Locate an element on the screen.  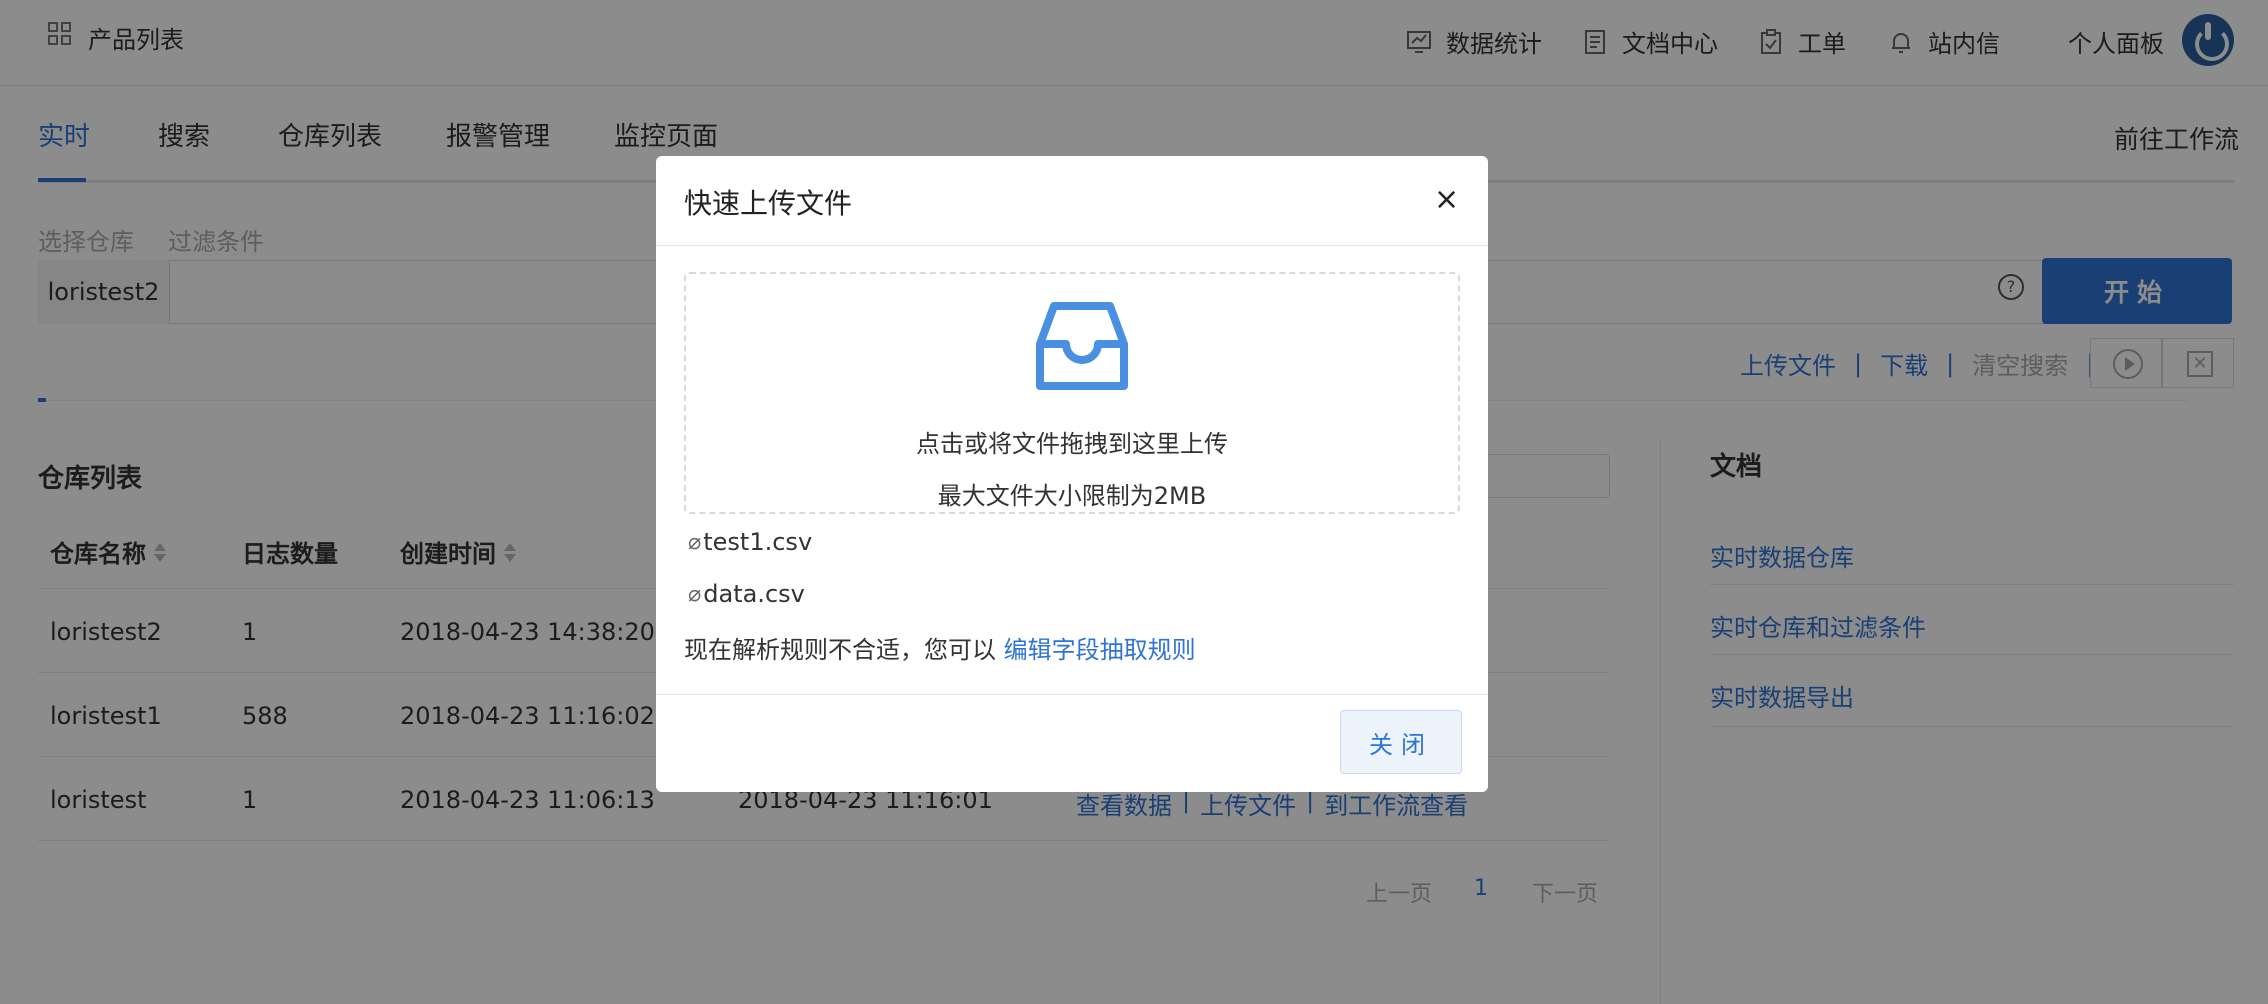
file-item: ⌀ data.csv is located at coordinates (746, 594).